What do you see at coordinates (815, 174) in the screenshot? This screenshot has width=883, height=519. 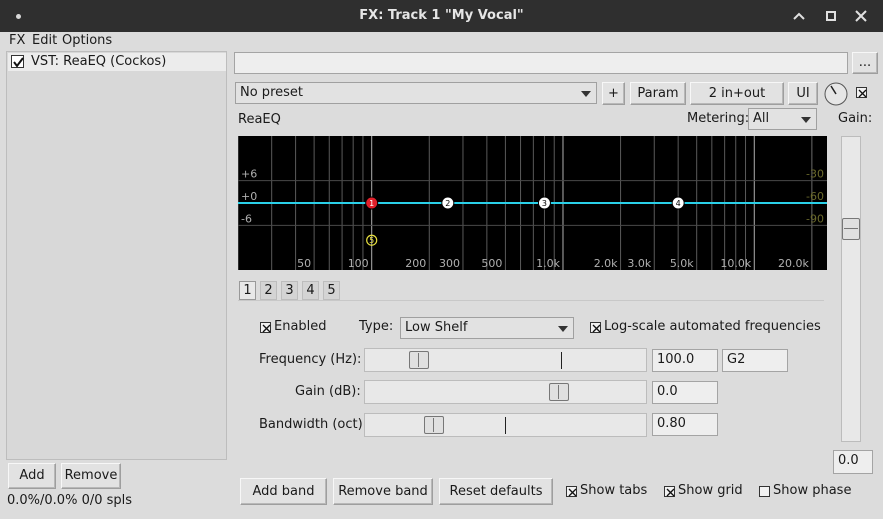 I see `meter-tick-label: -30` at bounding box center [815, 174].